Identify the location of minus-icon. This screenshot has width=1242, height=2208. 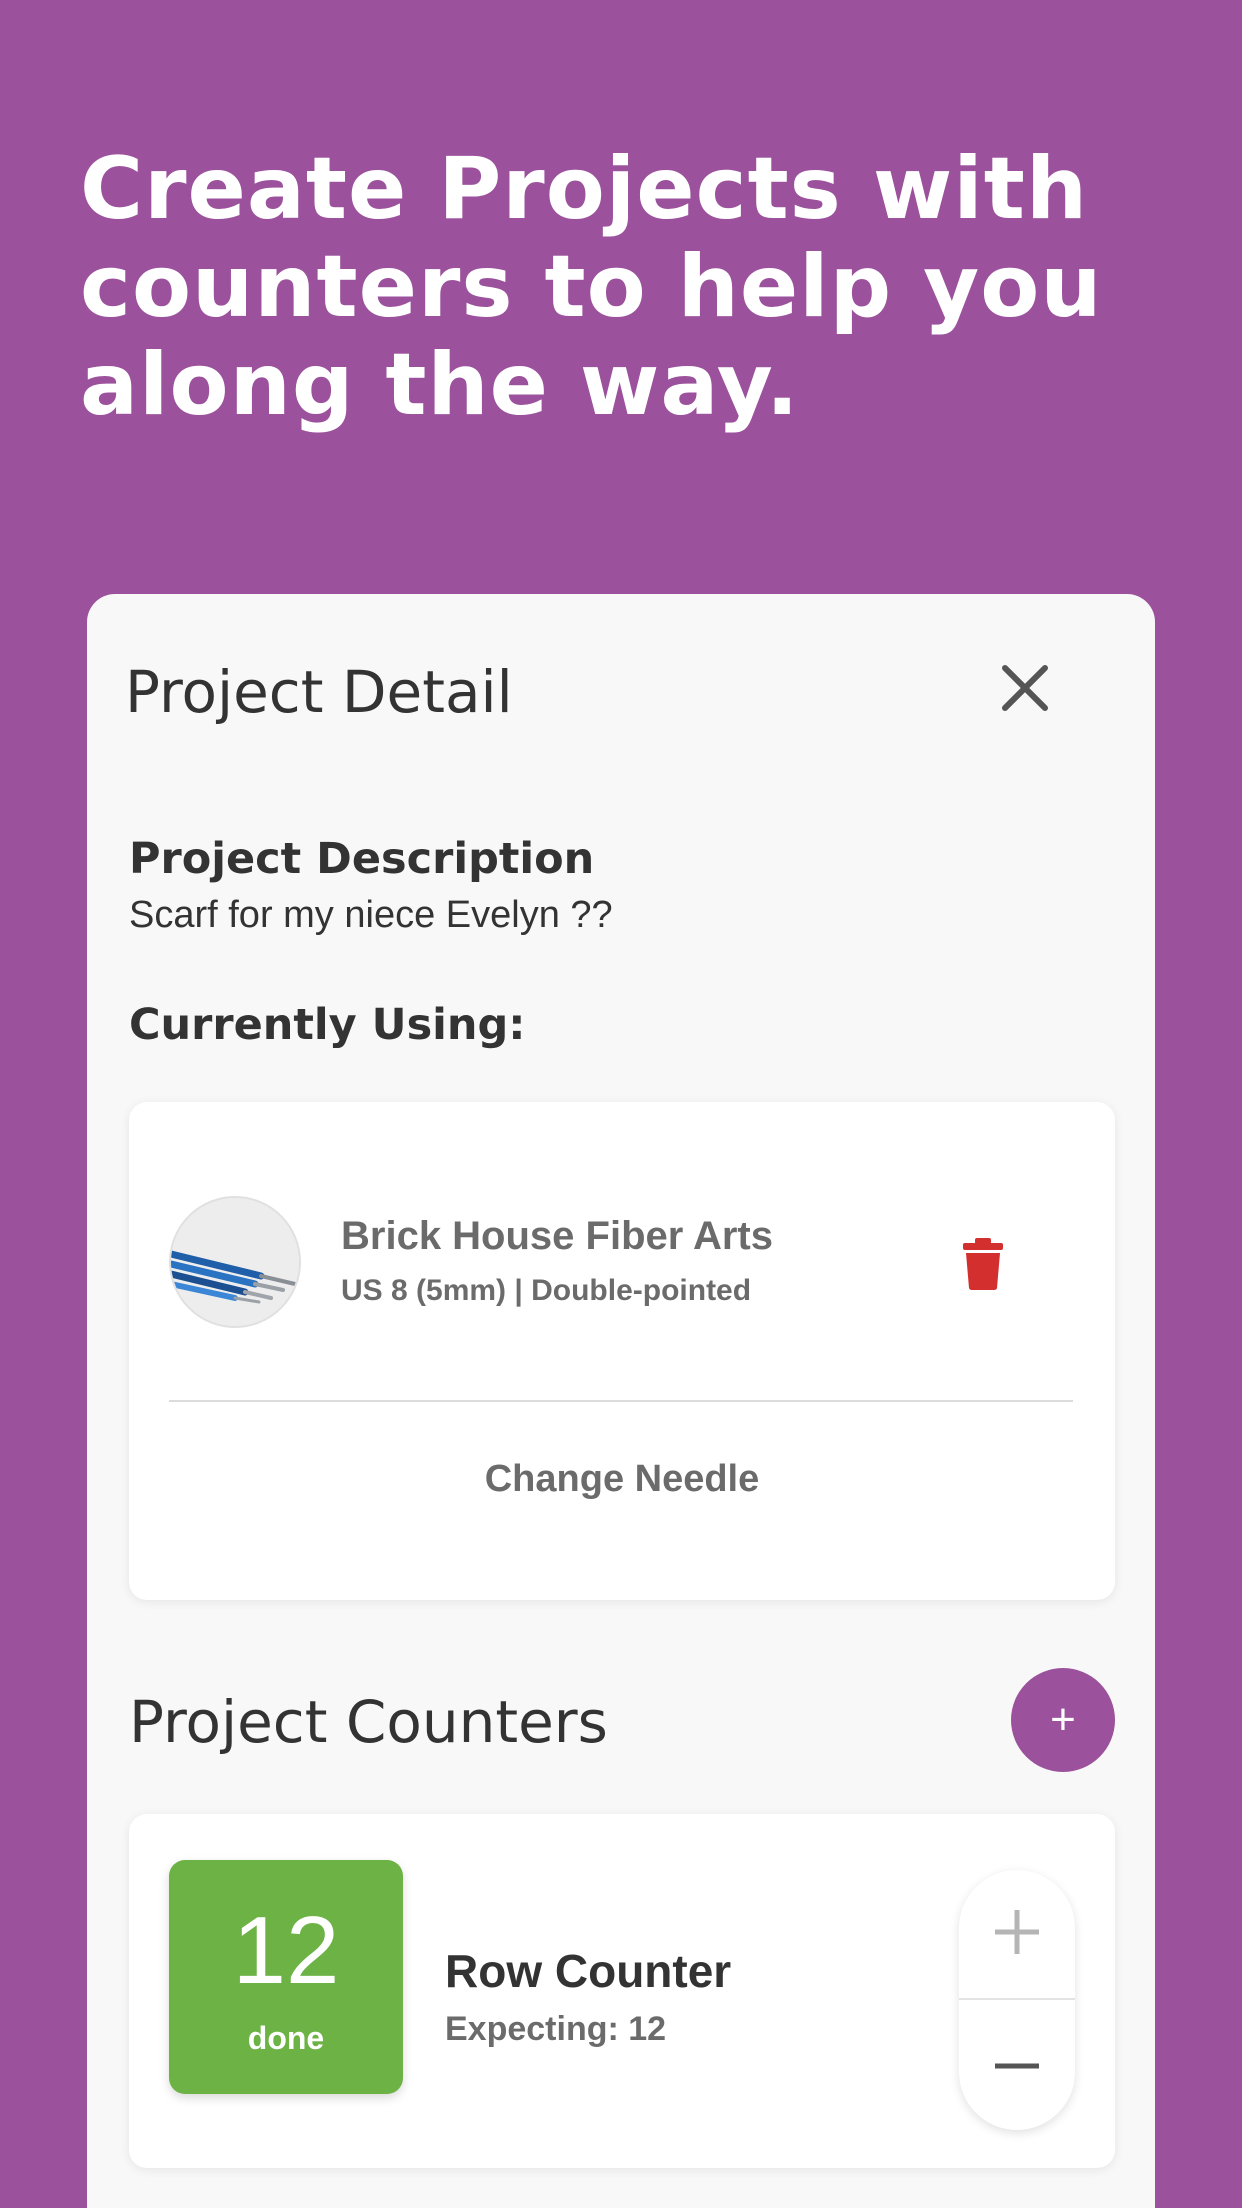
(1017, 2066).